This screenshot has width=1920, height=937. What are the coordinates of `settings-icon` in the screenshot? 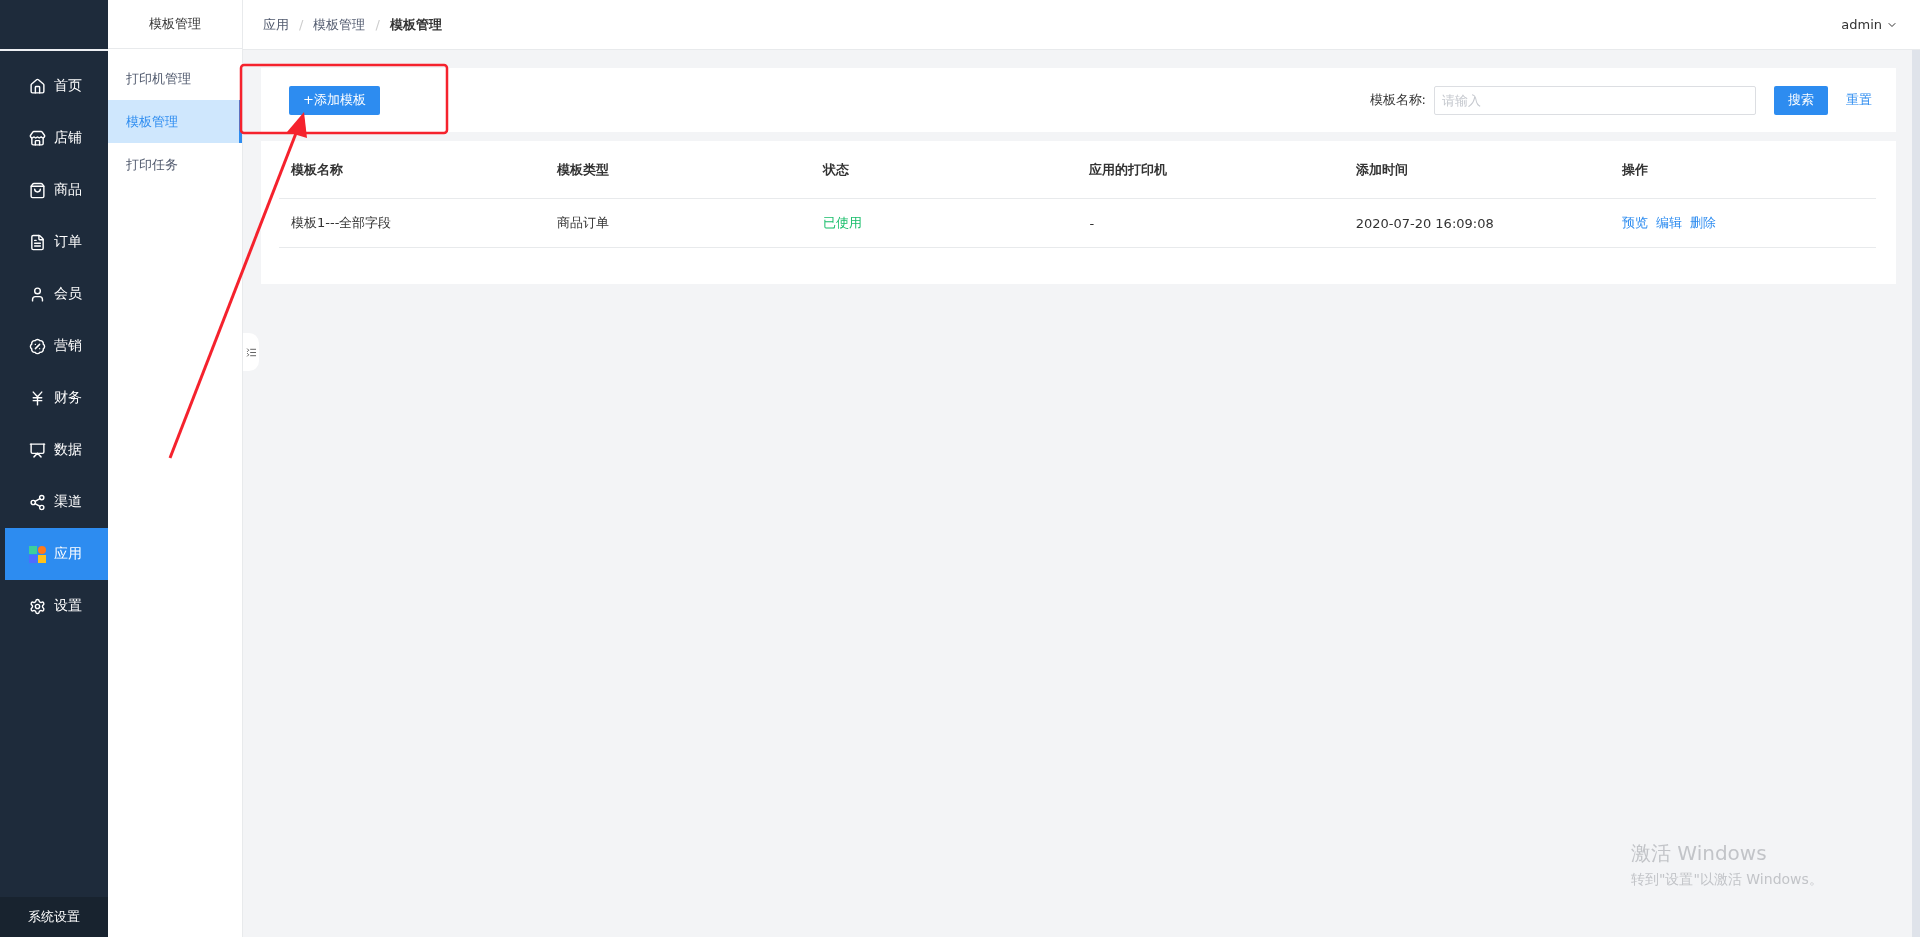 It's located at (37, 606).